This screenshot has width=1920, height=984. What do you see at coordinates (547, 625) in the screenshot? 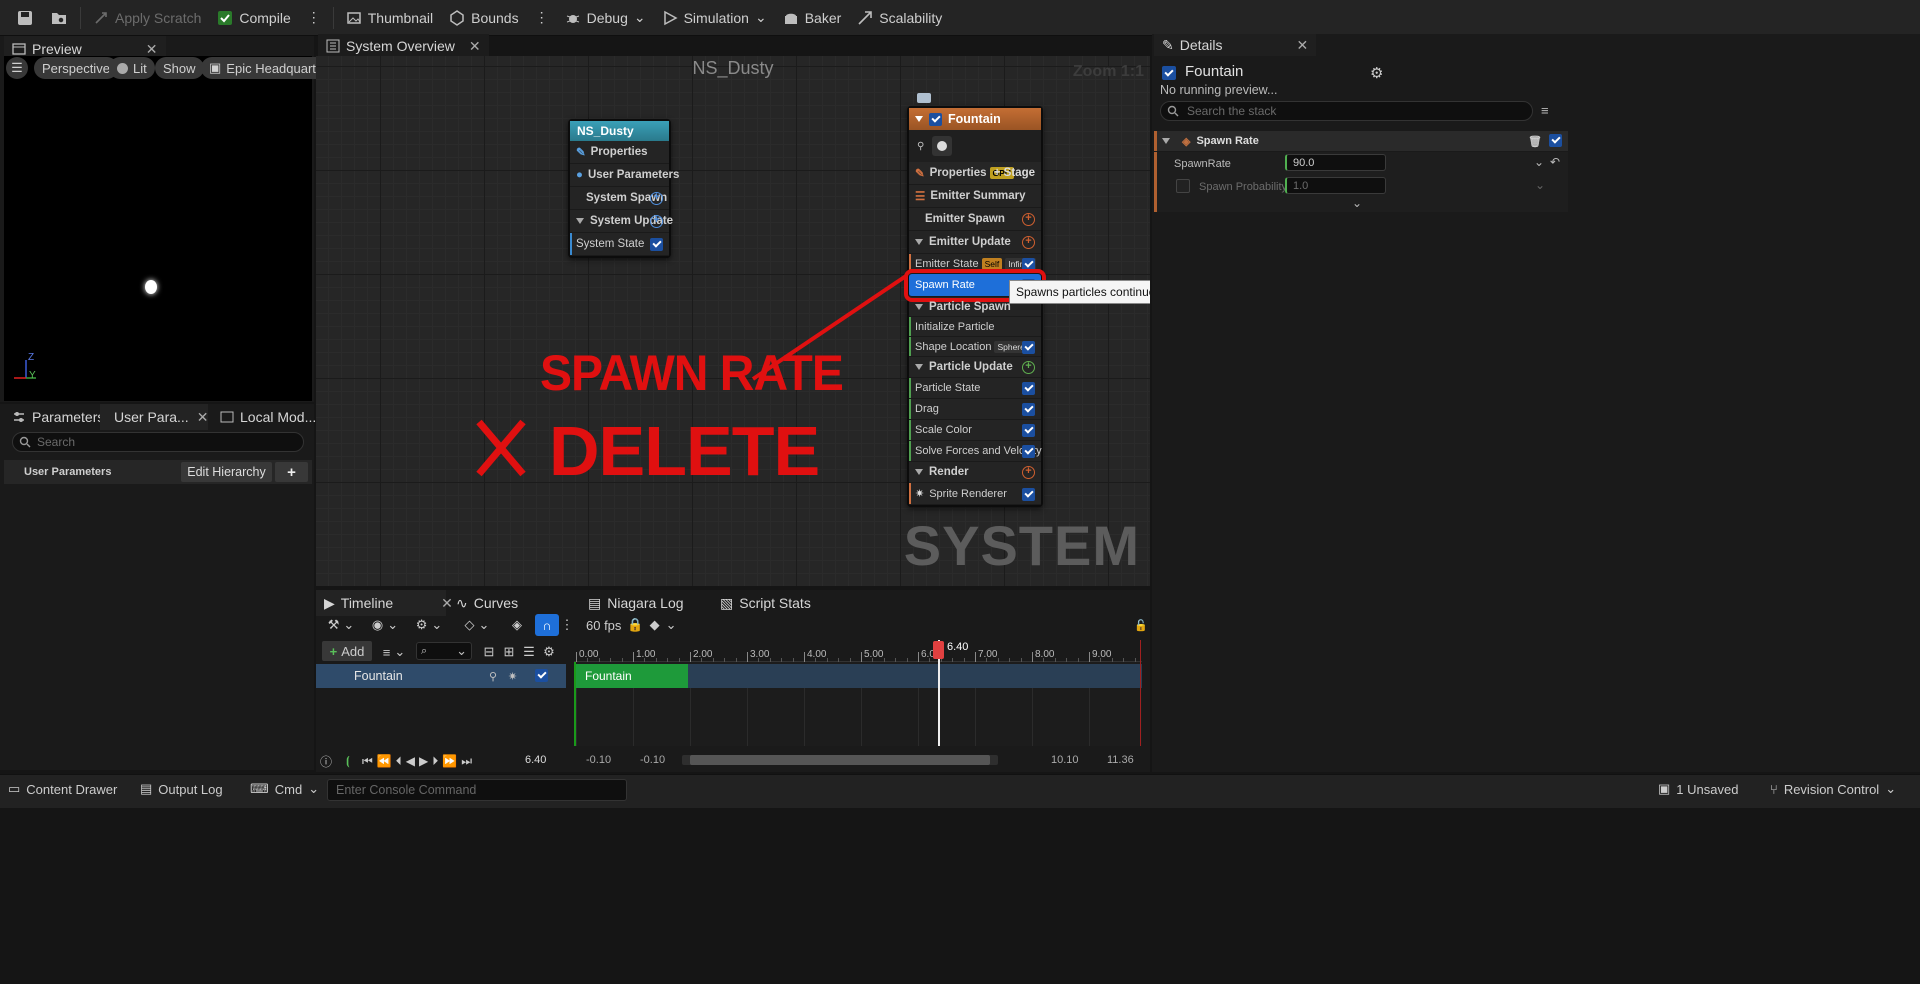
I see `snap-button: ∩` at bounding box center [547, 625].